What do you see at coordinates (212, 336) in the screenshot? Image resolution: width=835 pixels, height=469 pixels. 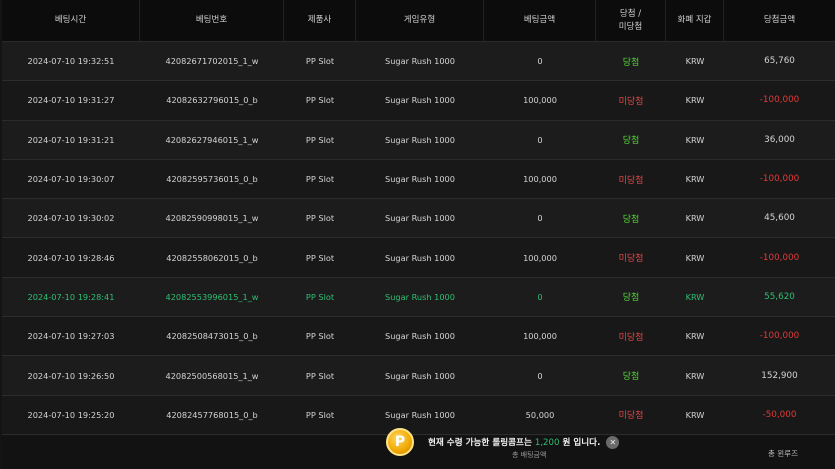 I see `cell-bet-no: 42082508473015_0_b` at bounding box center [212, 336].